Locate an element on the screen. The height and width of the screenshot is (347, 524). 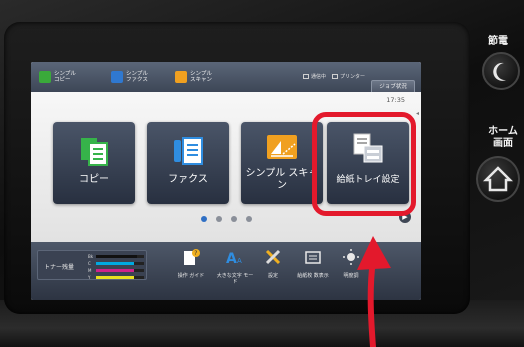
tab-simple-scan: シンプル スキャン is located at coordinates (196, 77).